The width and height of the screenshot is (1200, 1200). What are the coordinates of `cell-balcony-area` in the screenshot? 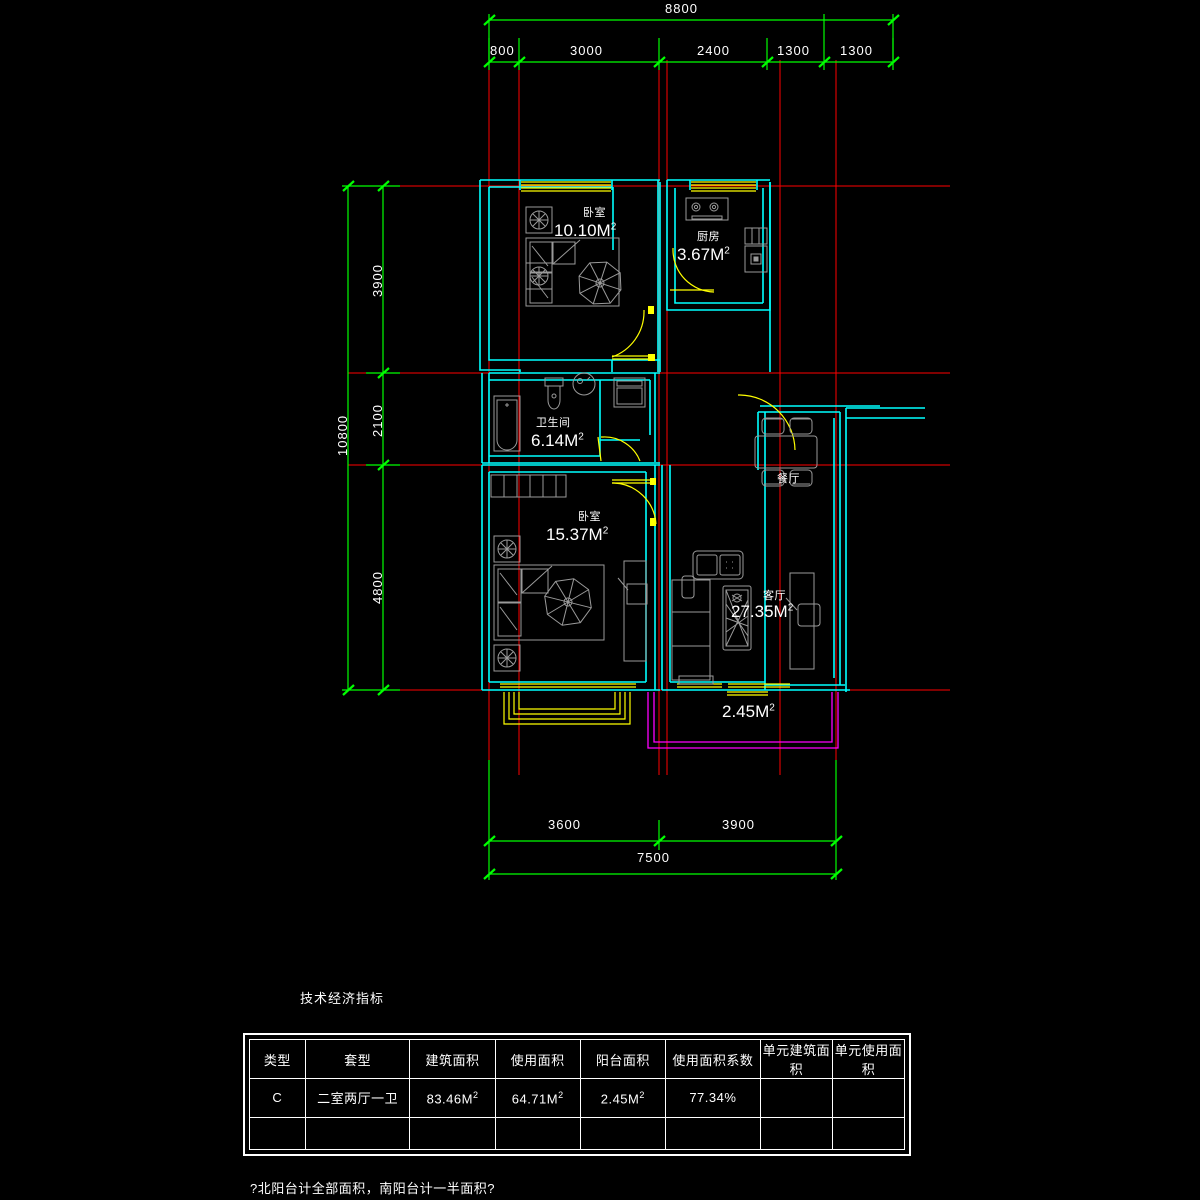 It's located at (622, 1133).